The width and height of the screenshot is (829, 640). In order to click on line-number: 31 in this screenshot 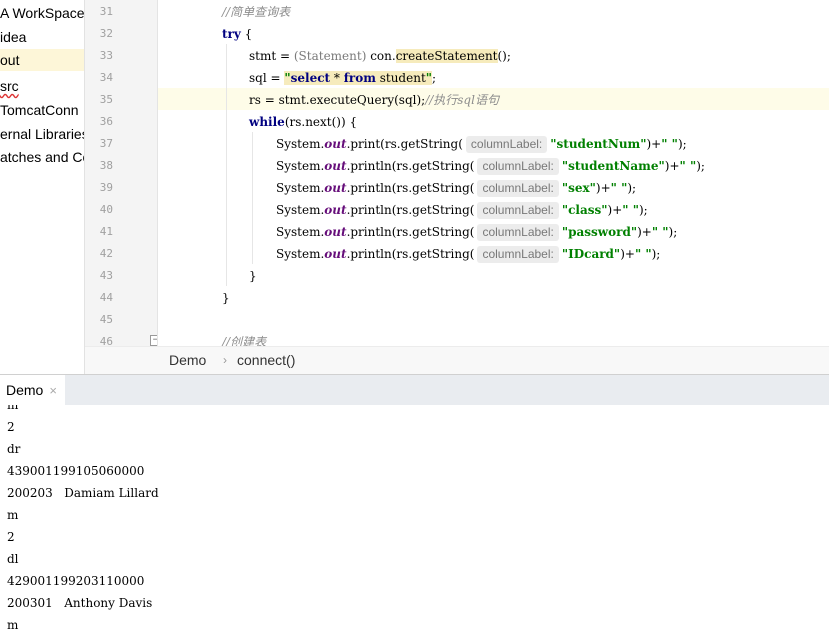, I will do `click(106, 11)`.